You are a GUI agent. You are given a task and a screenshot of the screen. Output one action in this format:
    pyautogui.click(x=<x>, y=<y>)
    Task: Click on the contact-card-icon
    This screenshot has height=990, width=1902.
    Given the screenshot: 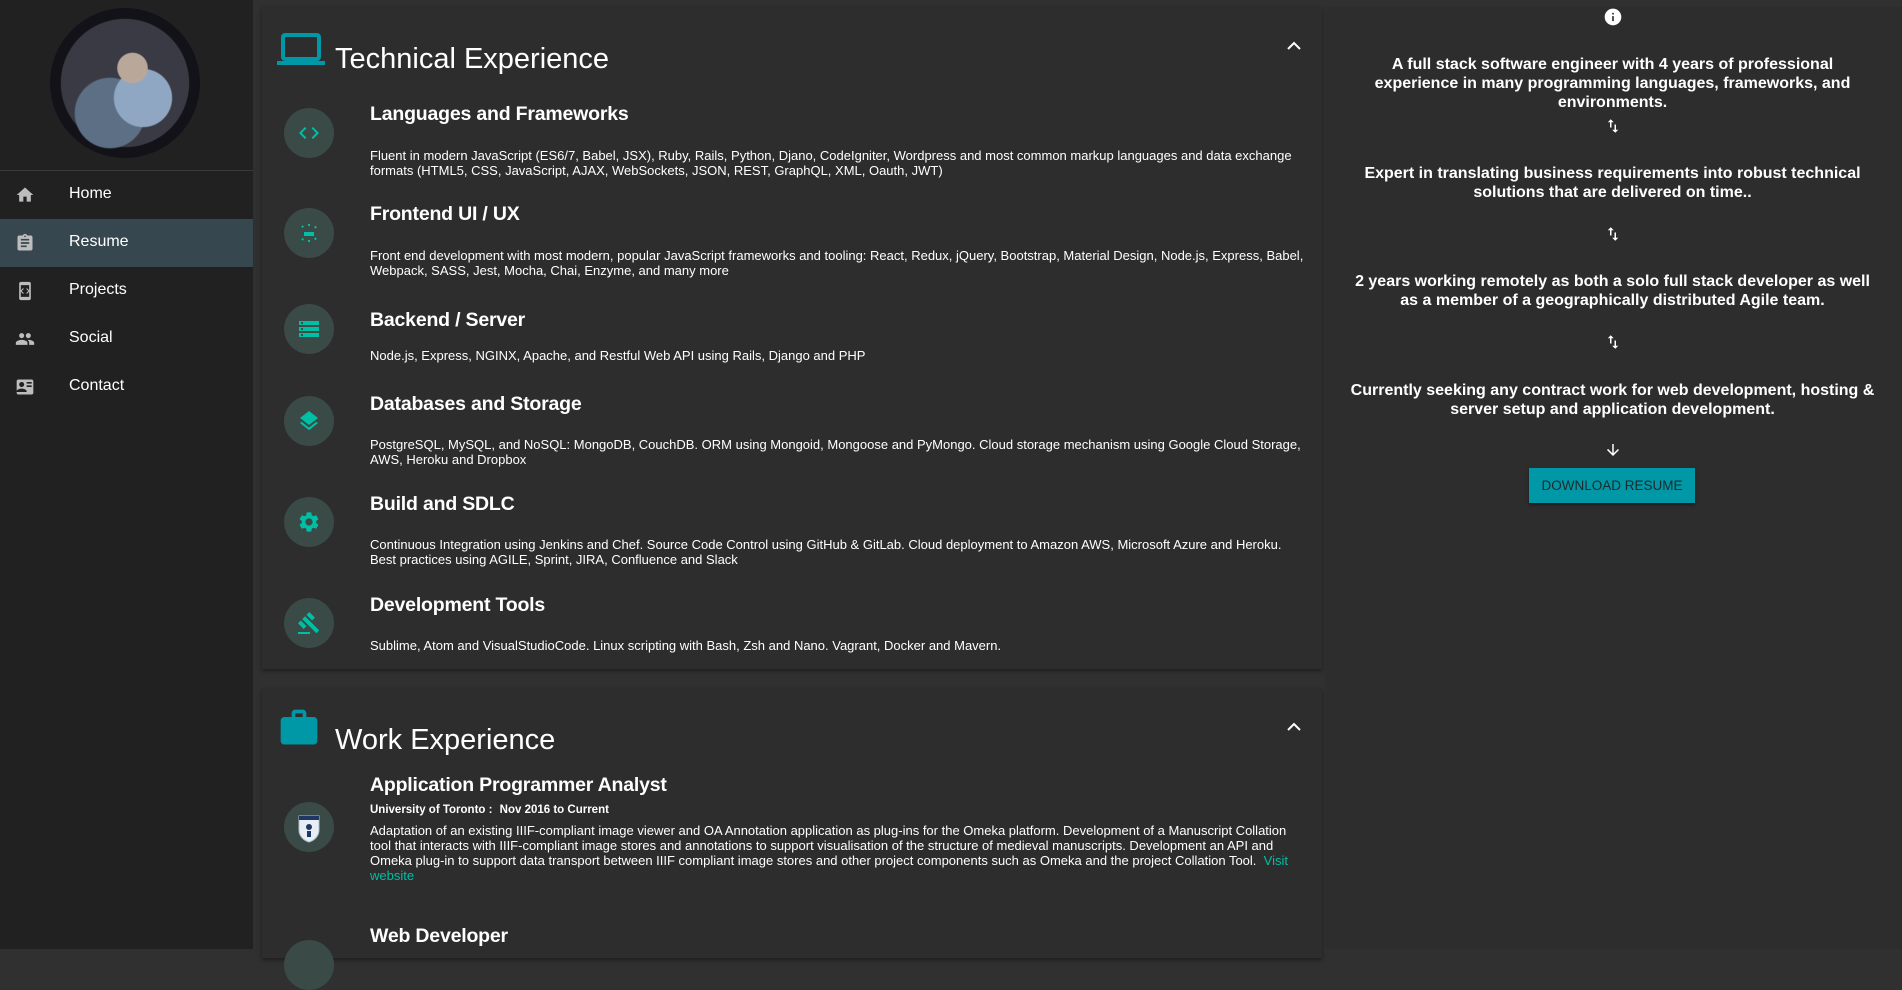 What is the action you would take?
    pyautogui.click(x=25, y=387)
    